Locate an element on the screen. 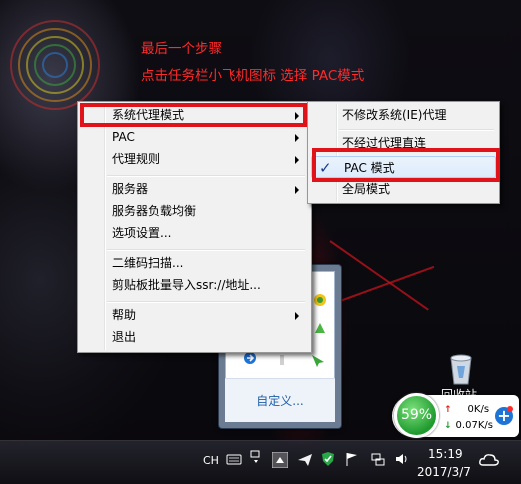 This screenshot has height=484, width=521. memory-usage-gauge: 59% is located at coordinates (416, 415).